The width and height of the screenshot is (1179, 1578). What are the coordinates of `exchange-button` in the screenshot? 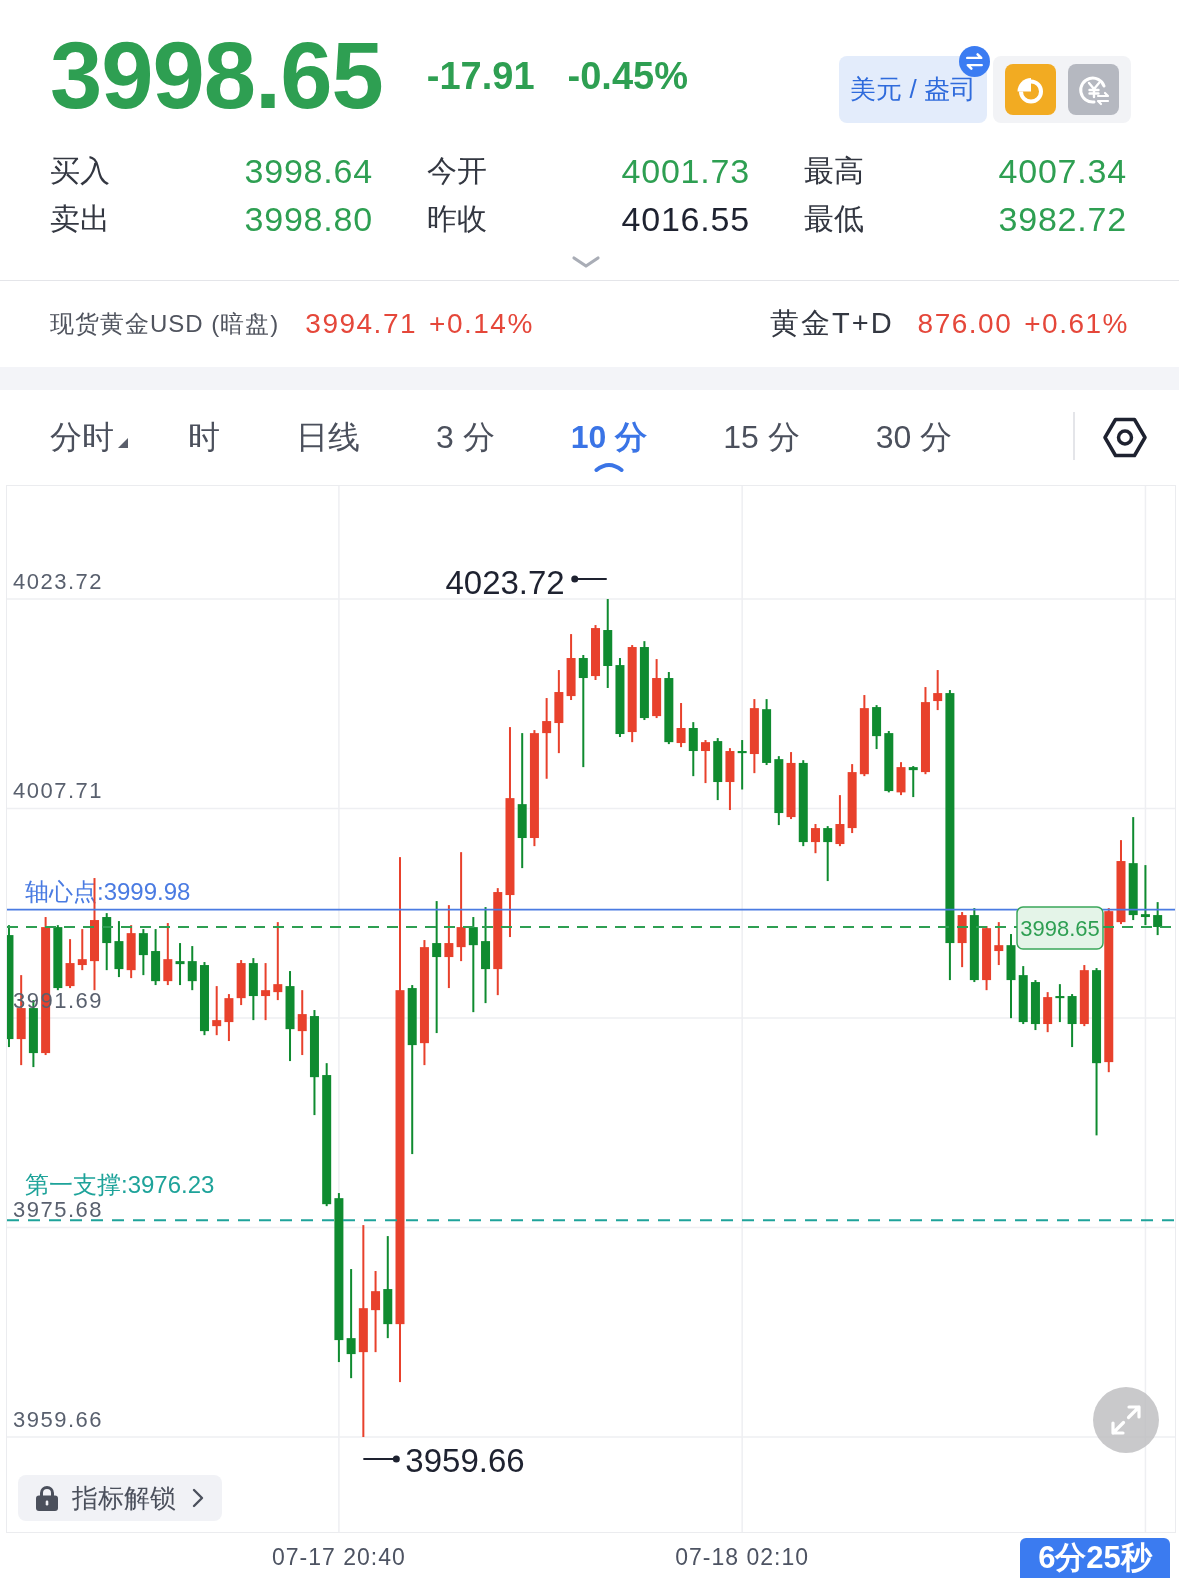 It's located at (1093, 89).